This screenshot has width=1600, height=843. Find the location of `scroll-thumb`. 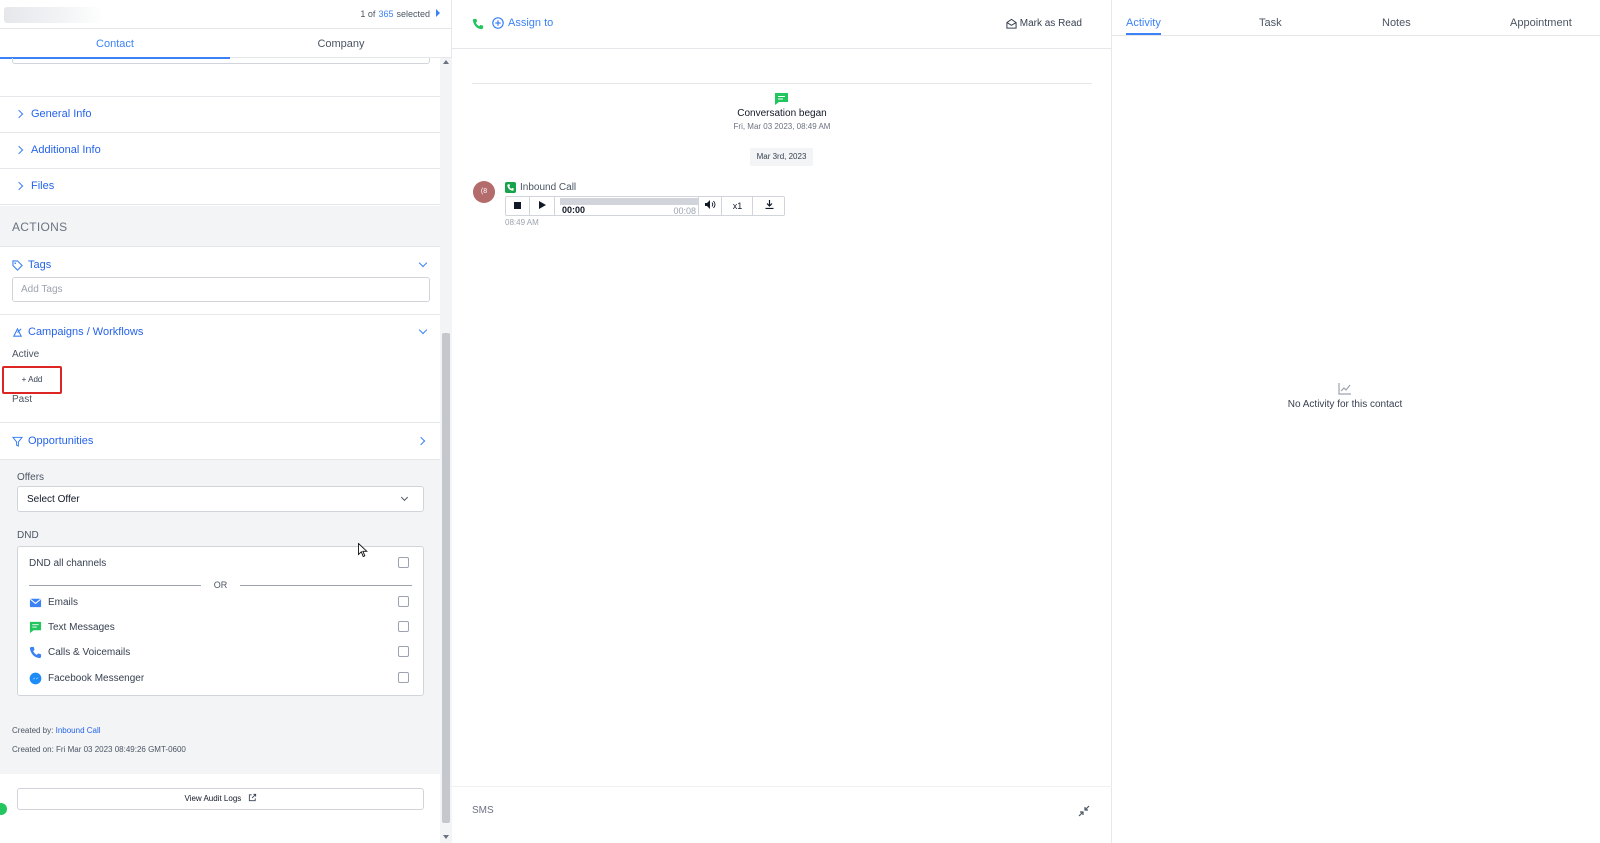

scroll-thumb is located at coordinates (446, 578).